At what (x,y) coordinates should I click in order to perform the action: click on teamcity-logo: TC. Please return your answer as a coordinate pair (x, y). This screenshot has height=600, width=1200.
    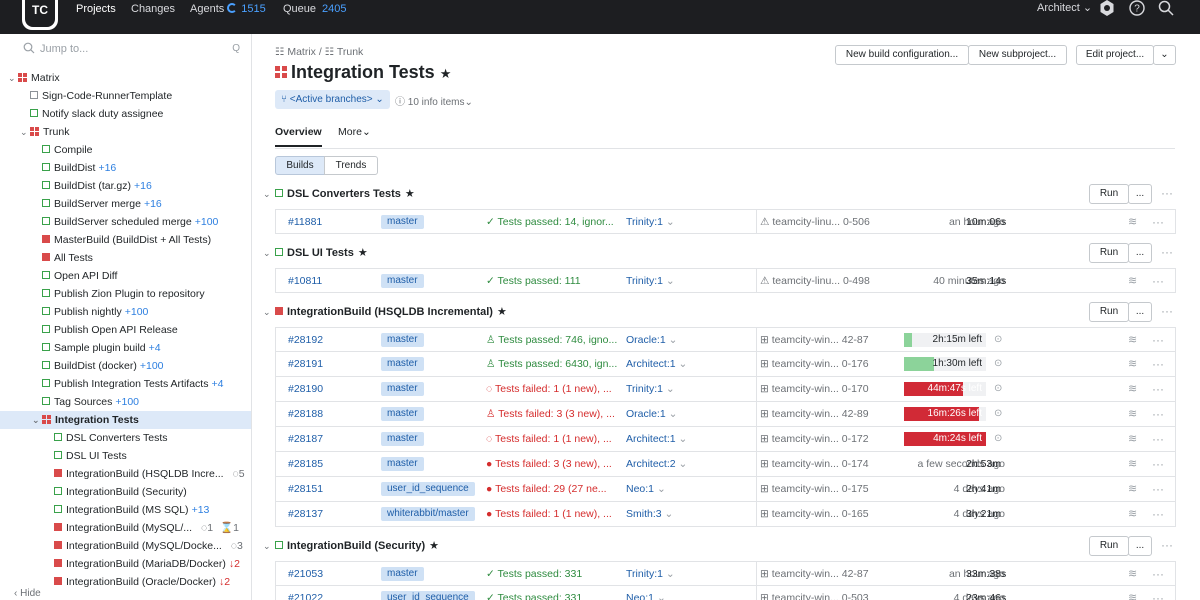
    Looking at the image, I should click on (40, 15).